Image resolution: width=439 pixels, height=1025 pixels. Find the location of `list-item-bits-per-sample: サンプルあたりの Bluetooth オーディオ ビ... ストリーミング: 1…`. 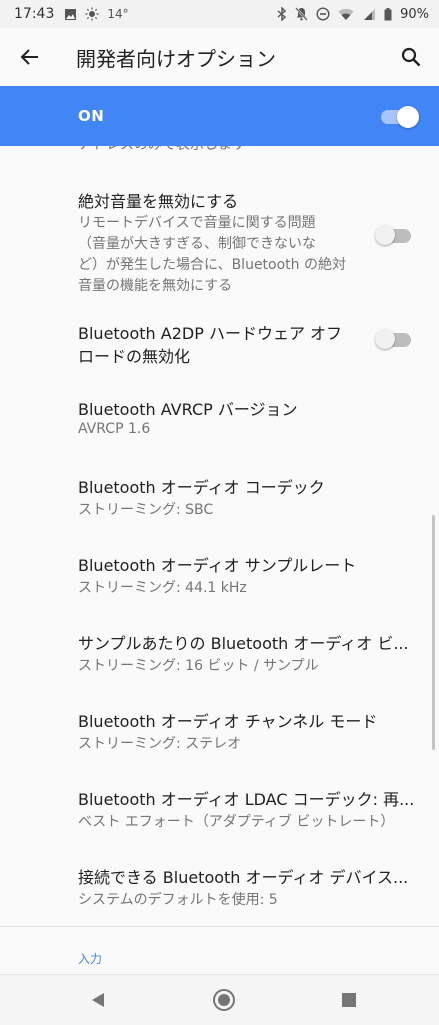

list-item-bits-per-sample: サンプルあたりの Bluetooth オーディオ ビ... ストリーミング: 1… is located at coordinates (219, 660).